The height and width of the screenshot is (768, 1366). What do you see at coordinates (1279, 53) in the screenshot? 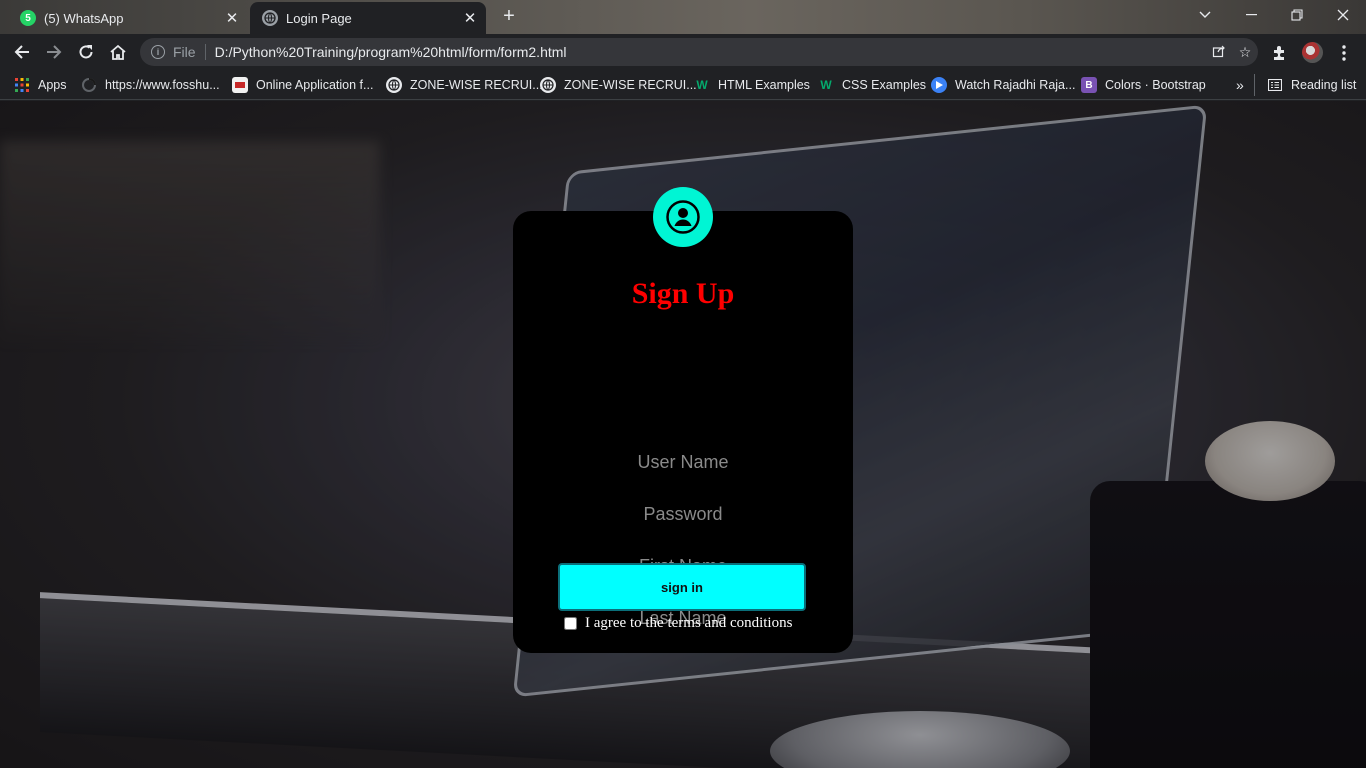
I see `extensions-icon` at bounding box center [1279, 53].